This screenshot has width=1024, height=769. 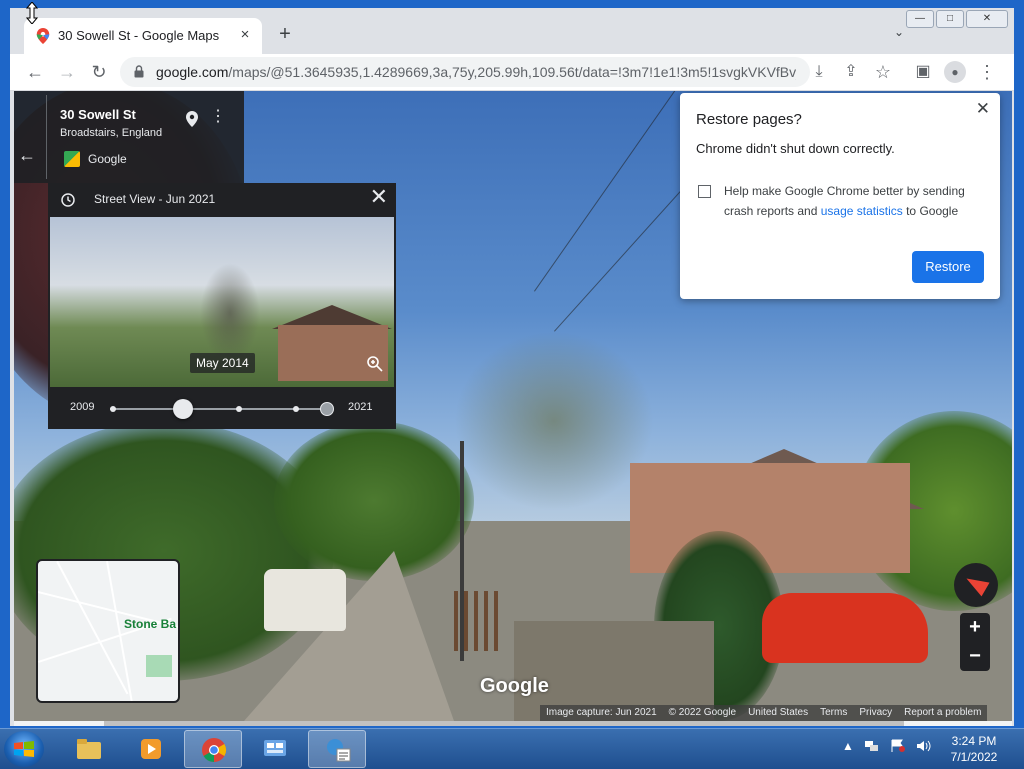 What do you see at coordinates (35, 72) in the screenshot?
I see `back-icon: ←` at bounding box center [35, 72].